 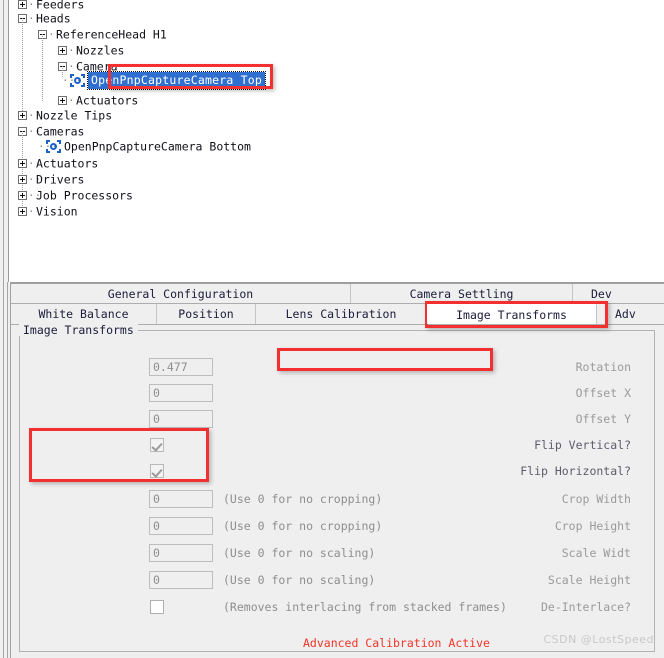 I want to click on tab-label: Position, so click(x=206, y=314).